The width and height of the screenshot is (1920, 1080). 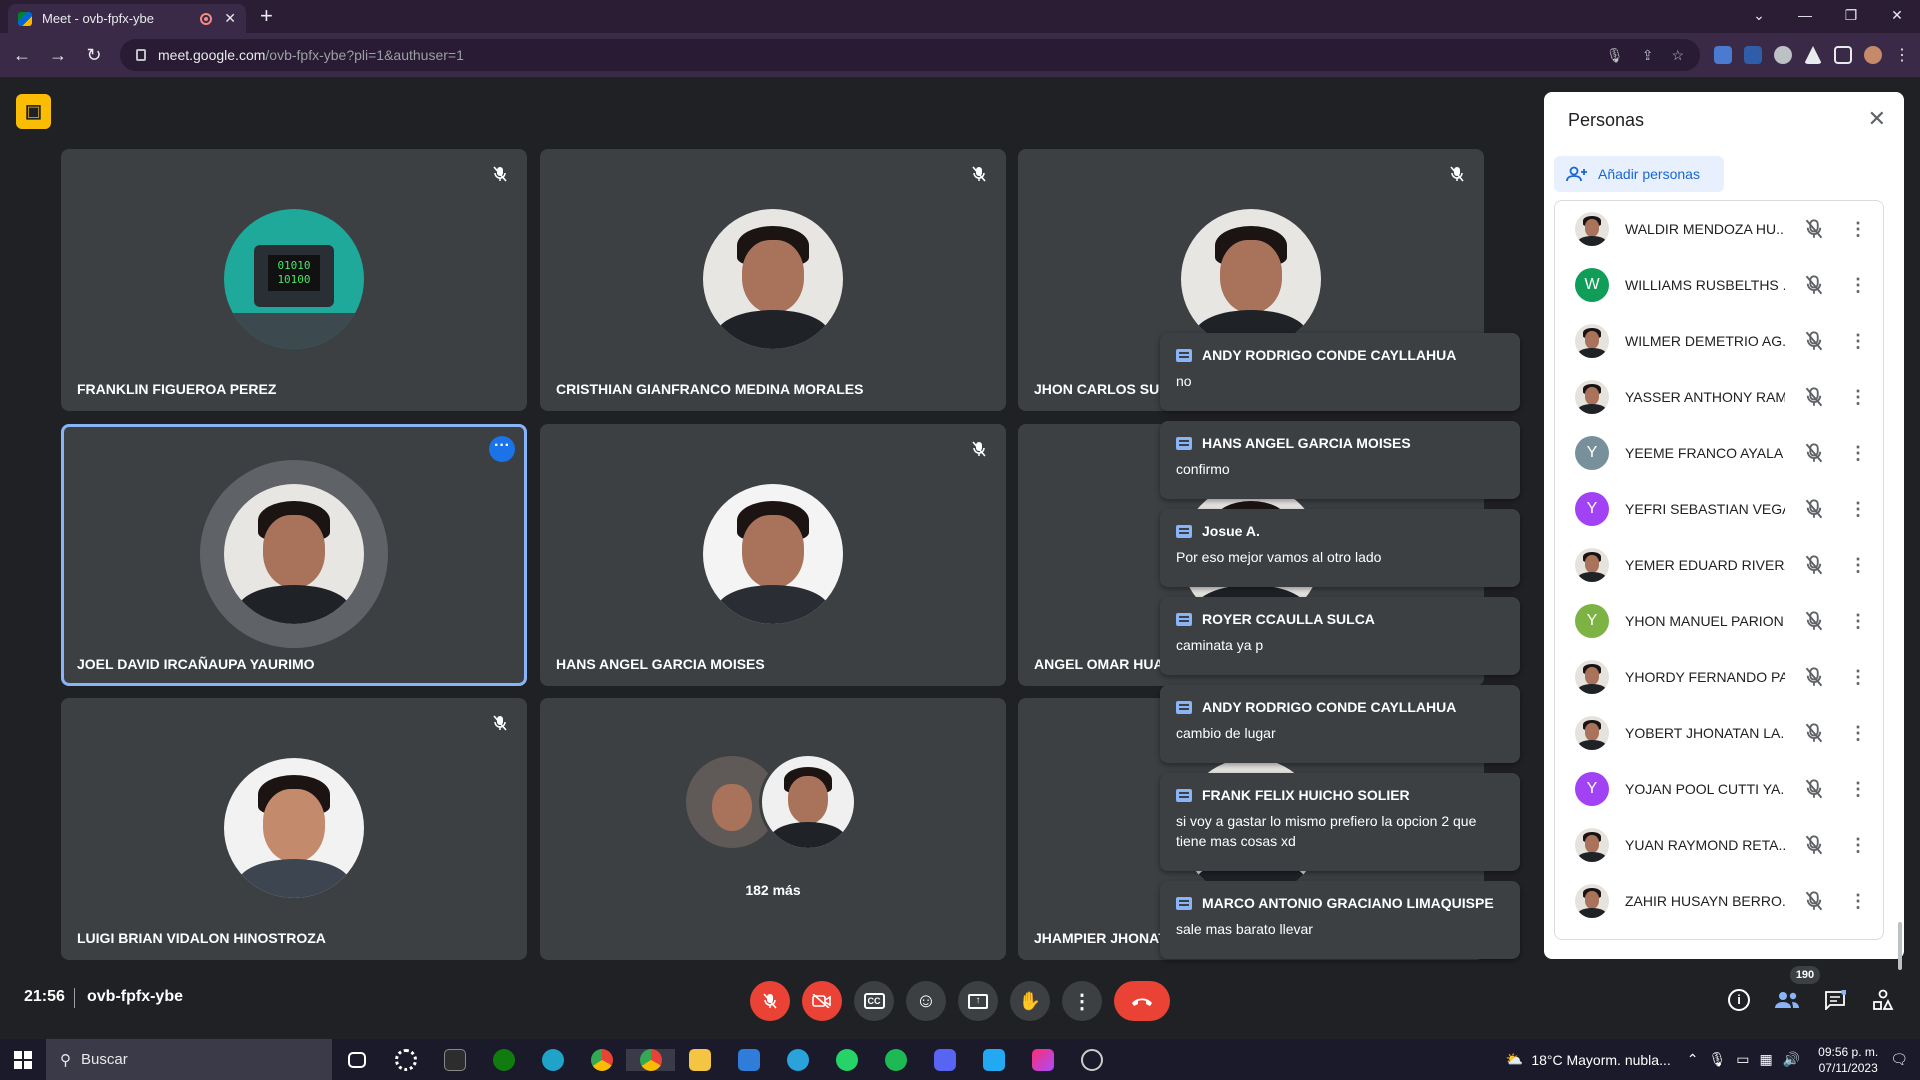 I want to click on reload-icon: ↻, so click(x=94, y=55).